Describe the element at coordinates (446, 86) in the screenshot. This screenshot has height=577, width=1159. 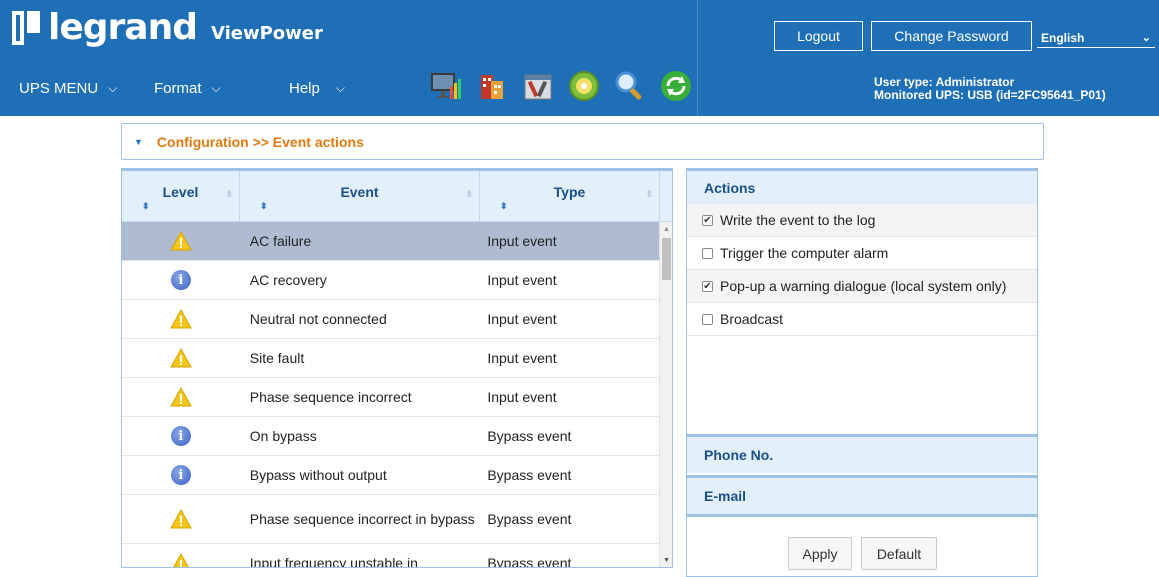
I see `monitor-chart-icon` at that location.